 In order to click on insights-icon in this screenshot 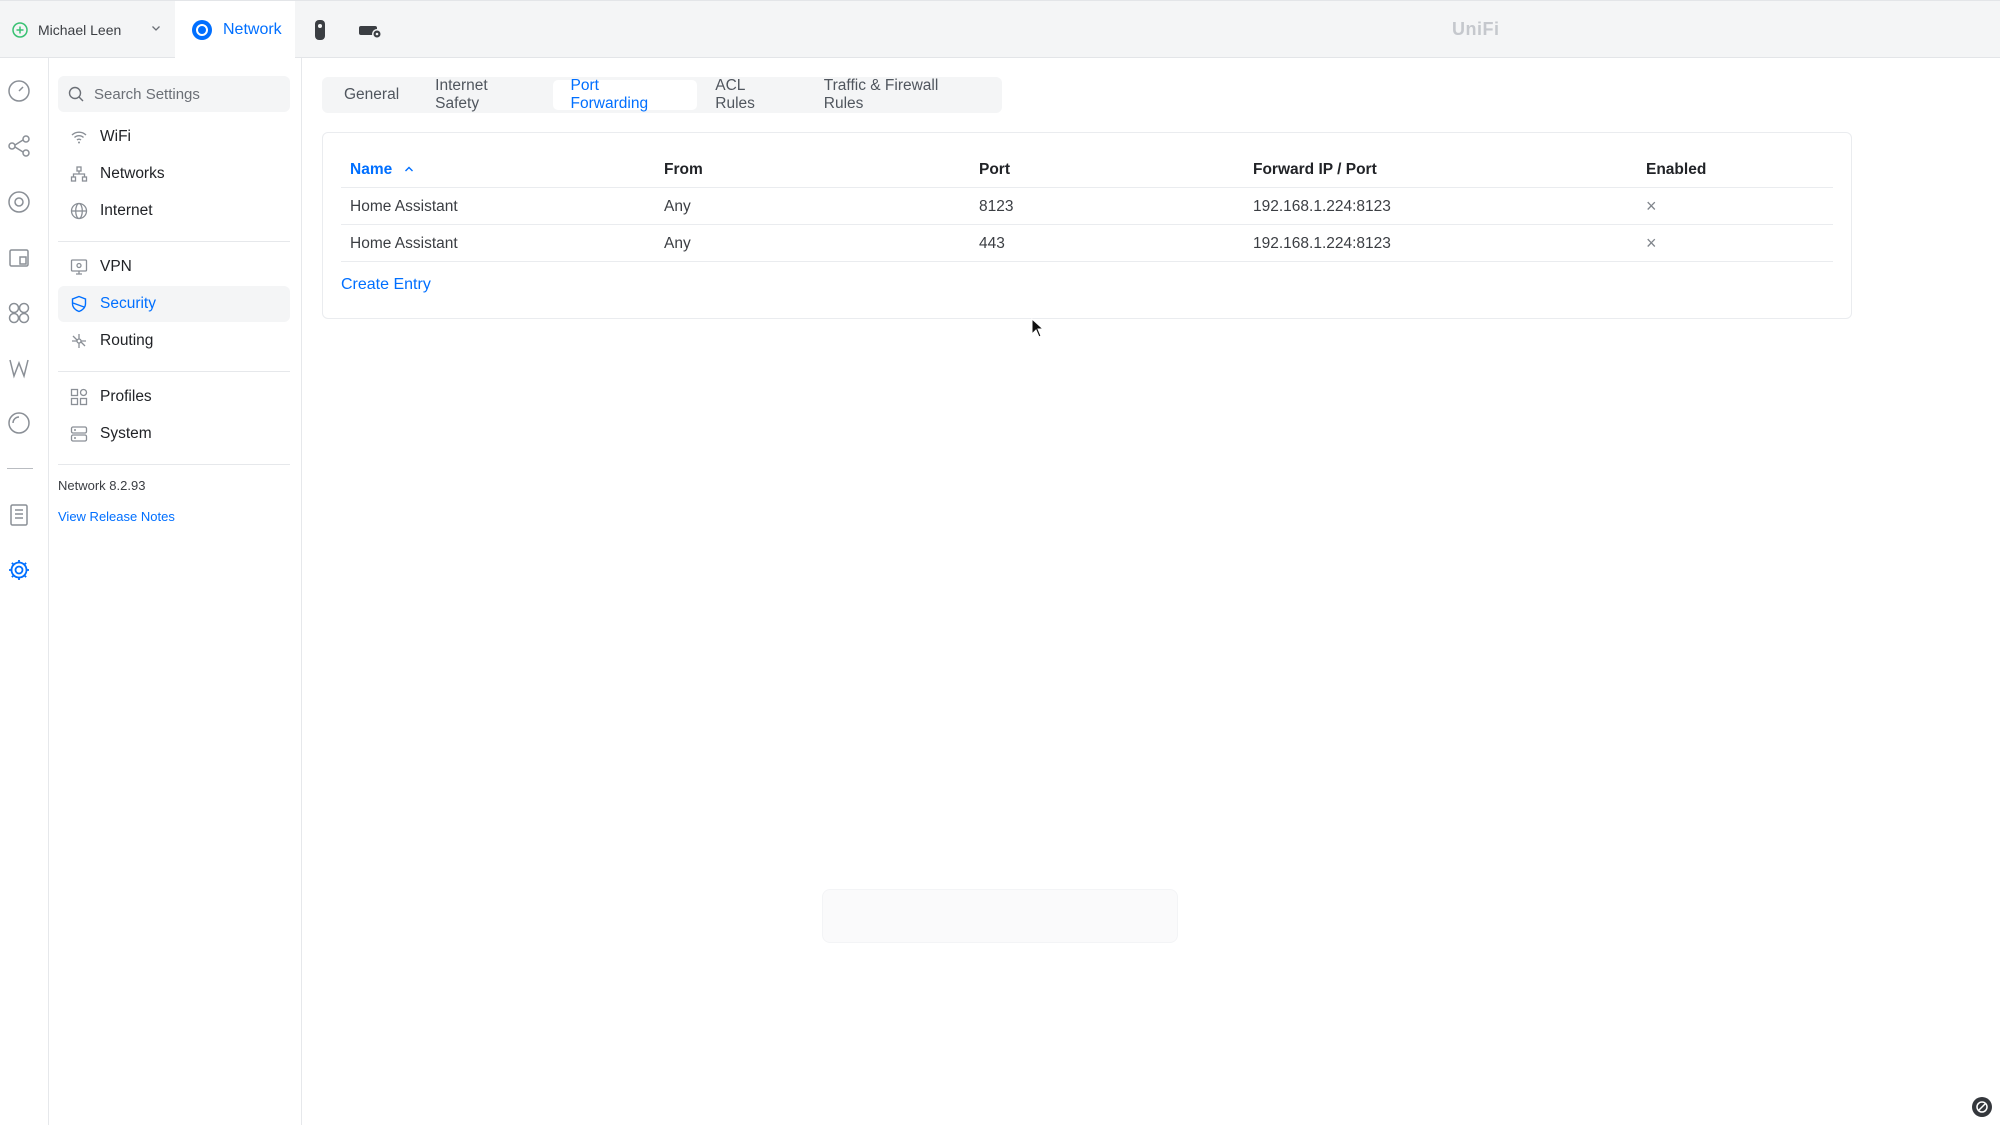, I will do `click(19, 313)`.